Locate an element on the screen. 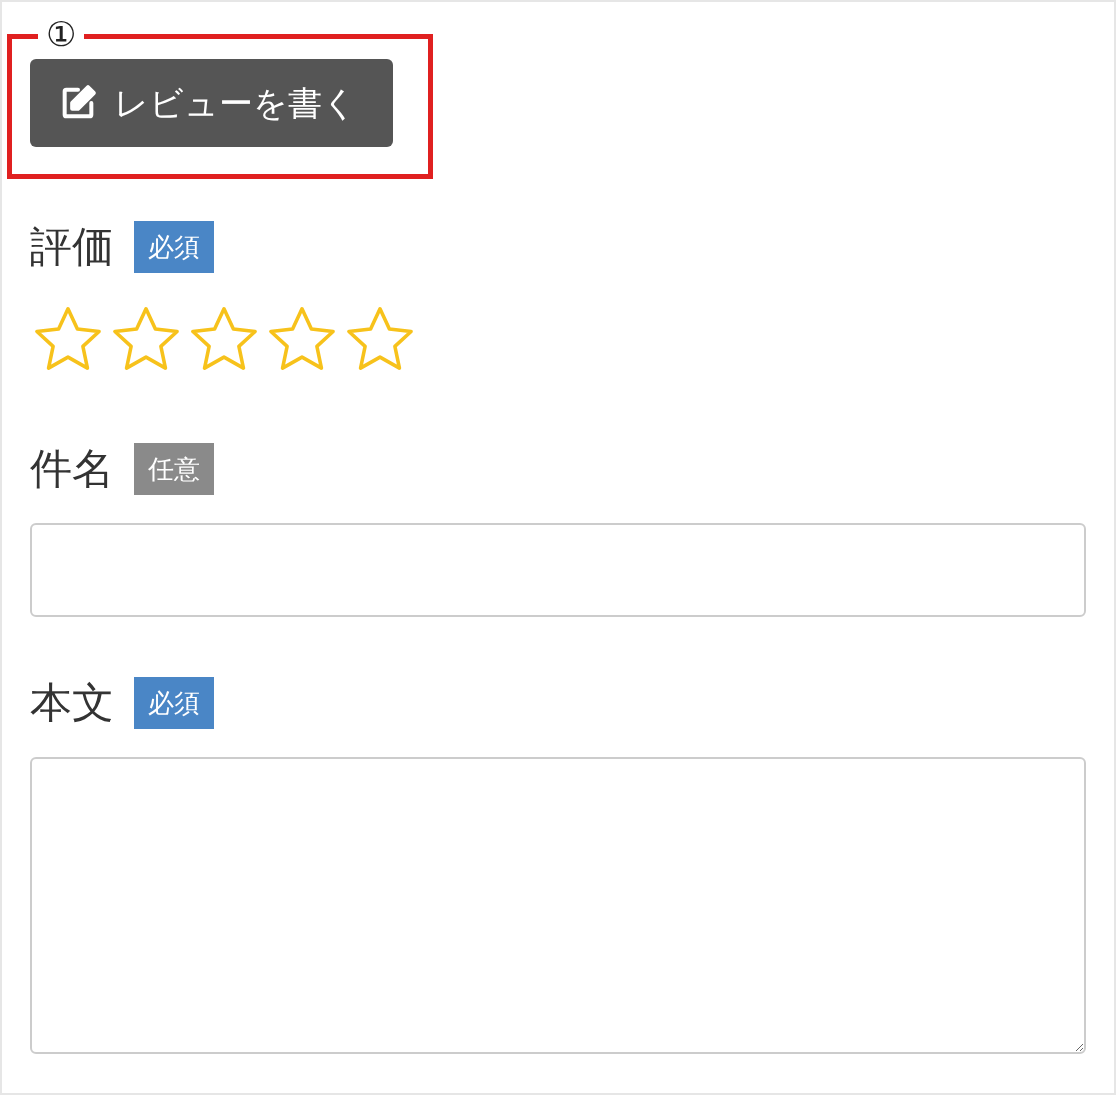 This screenshot has width=1116, height=1095. subject-field is located at coordinates (558, 570).